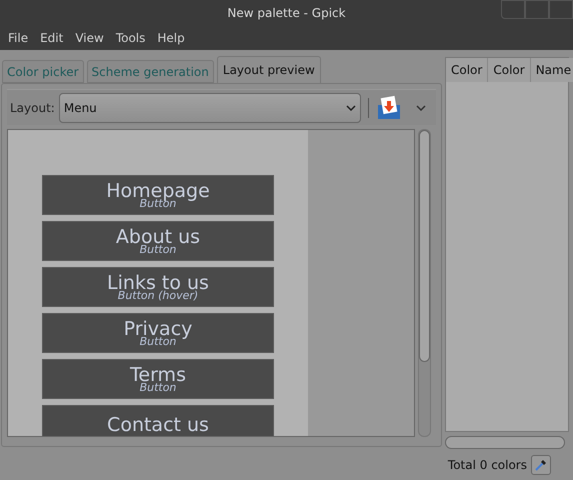 The width and height of the screenshot is (573, 480). What do you see at coordinates (52, 37) in the screenshot?
I see `menu-item: Edit` at bounding box center [52, 37].